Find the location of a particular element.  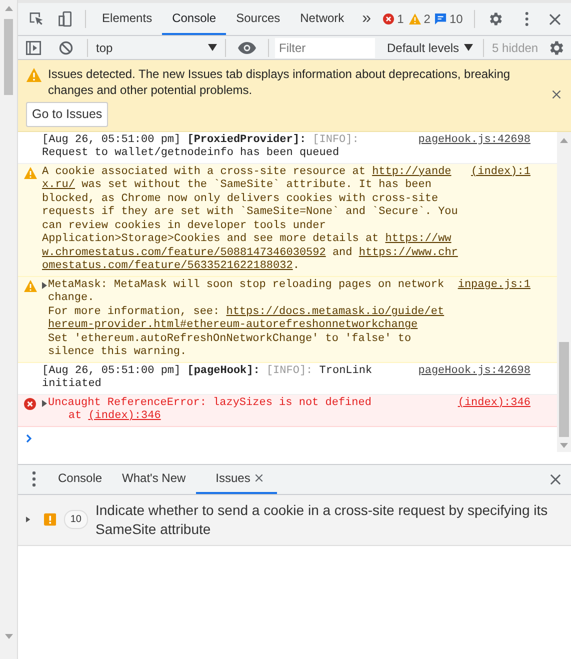

issue-row: 10 Indicate whether to send a cookie in a cross-site request by specifying its SameSite attribute is located at coordinates (294, 520).